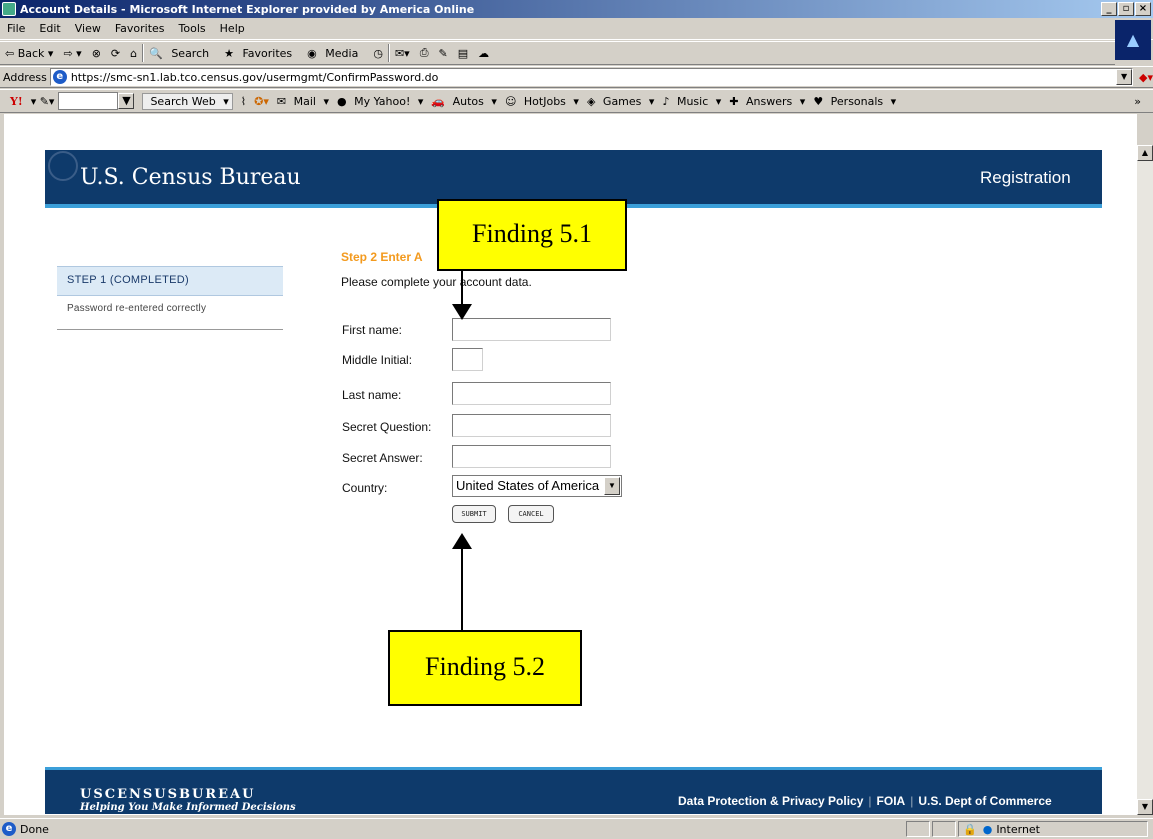 The image size is (1153, 839). What do you see at coordinates (1053, 829) in the screenshot?
I see `zone-cell: 🔒 ● Internet` at bounding box center [1053, 829].